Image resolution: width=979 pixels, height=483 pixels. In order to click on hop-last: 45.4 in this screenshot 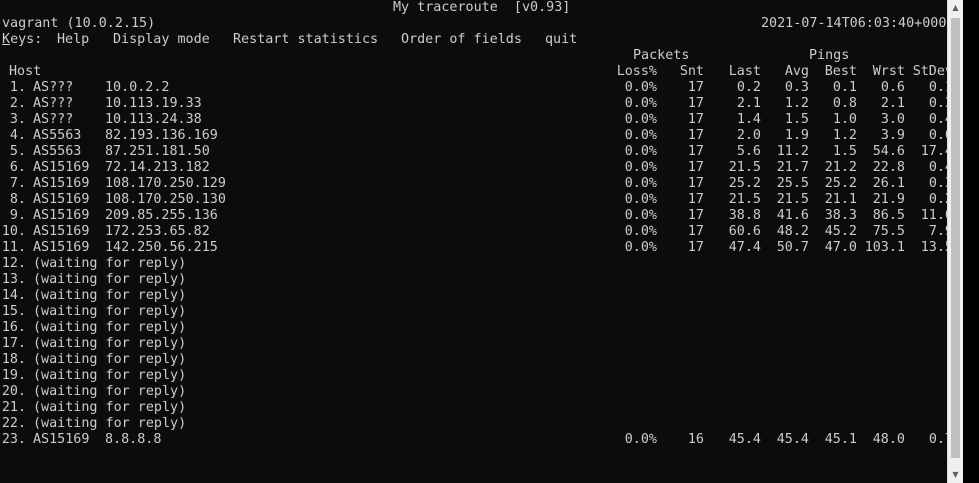, I will do `click(744, 439)`.